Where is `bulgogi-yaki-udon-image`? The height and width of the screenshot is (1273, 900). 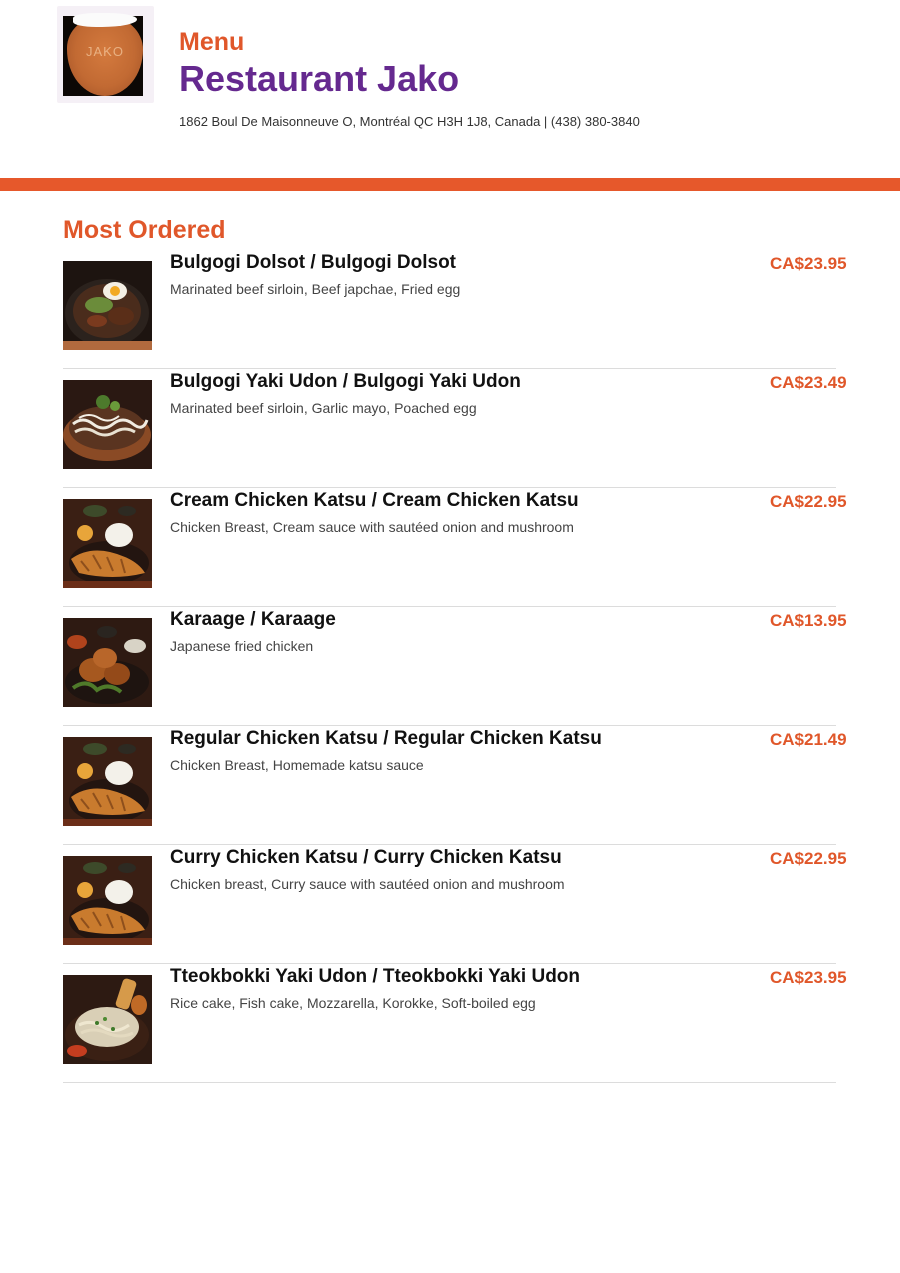
bulgogi-yaki-udon-image is located at coordinates (107, 424).